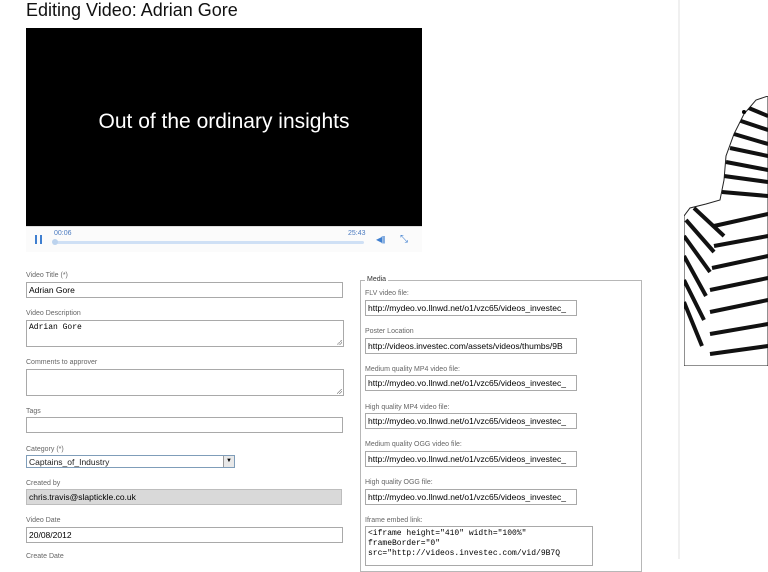 This screenshot has width=768, height=572. I want to click on ogg-high-label: High quality OGG file:, so click(399, 482).